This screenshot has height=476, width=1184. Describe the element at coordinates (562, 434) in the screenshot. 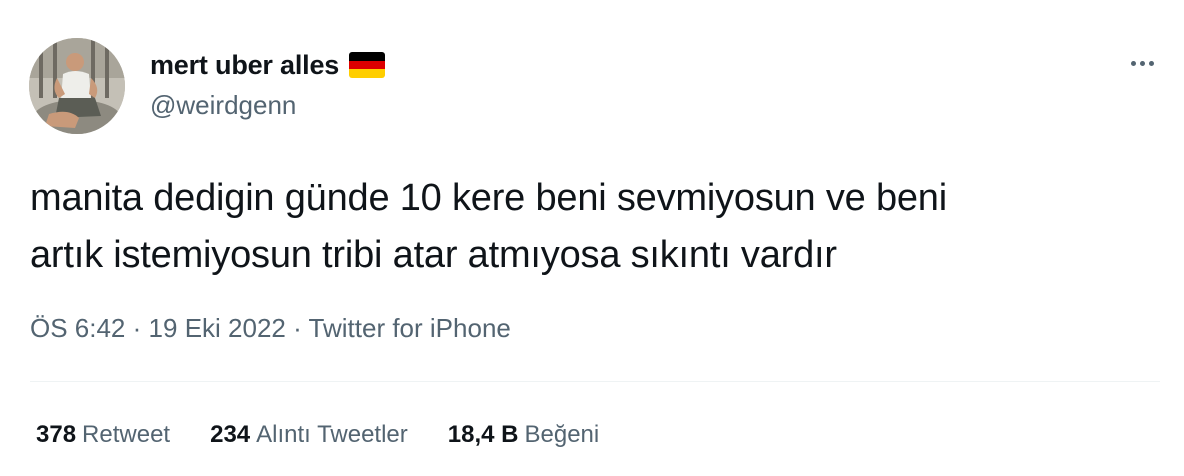

I see `like-label: Beğeni` at that location.